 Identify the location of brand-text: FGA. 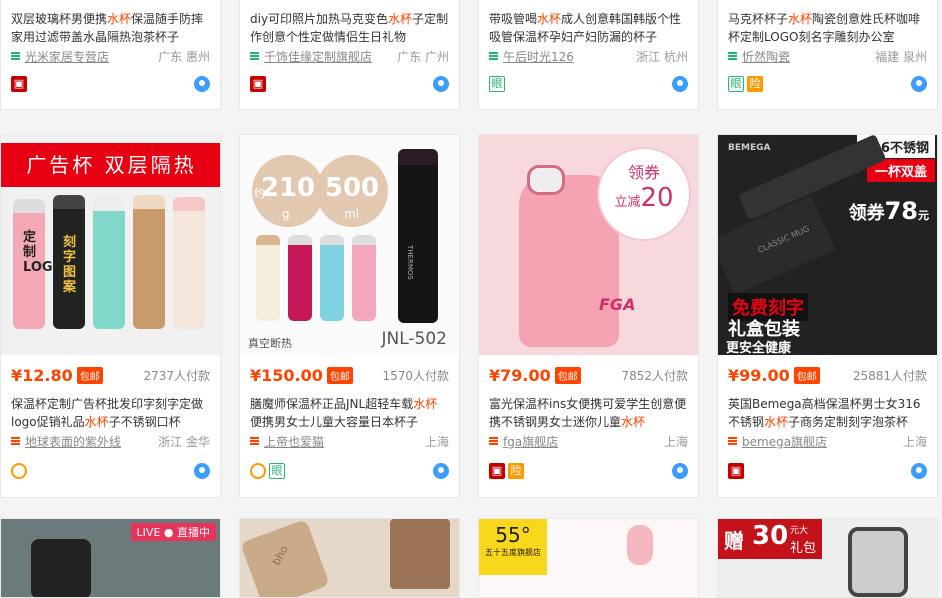
(617, 304).